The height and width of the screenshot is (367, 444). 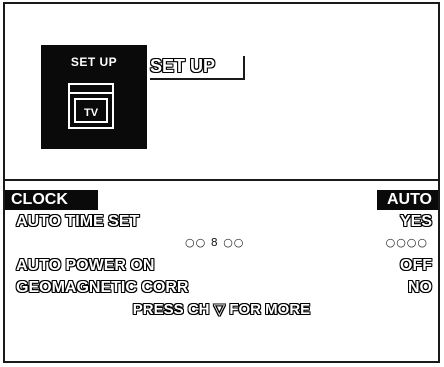 I want to click on time-date-readout-row: ○○ 8 ○○ ○○○○, so click(x=221, y=244).